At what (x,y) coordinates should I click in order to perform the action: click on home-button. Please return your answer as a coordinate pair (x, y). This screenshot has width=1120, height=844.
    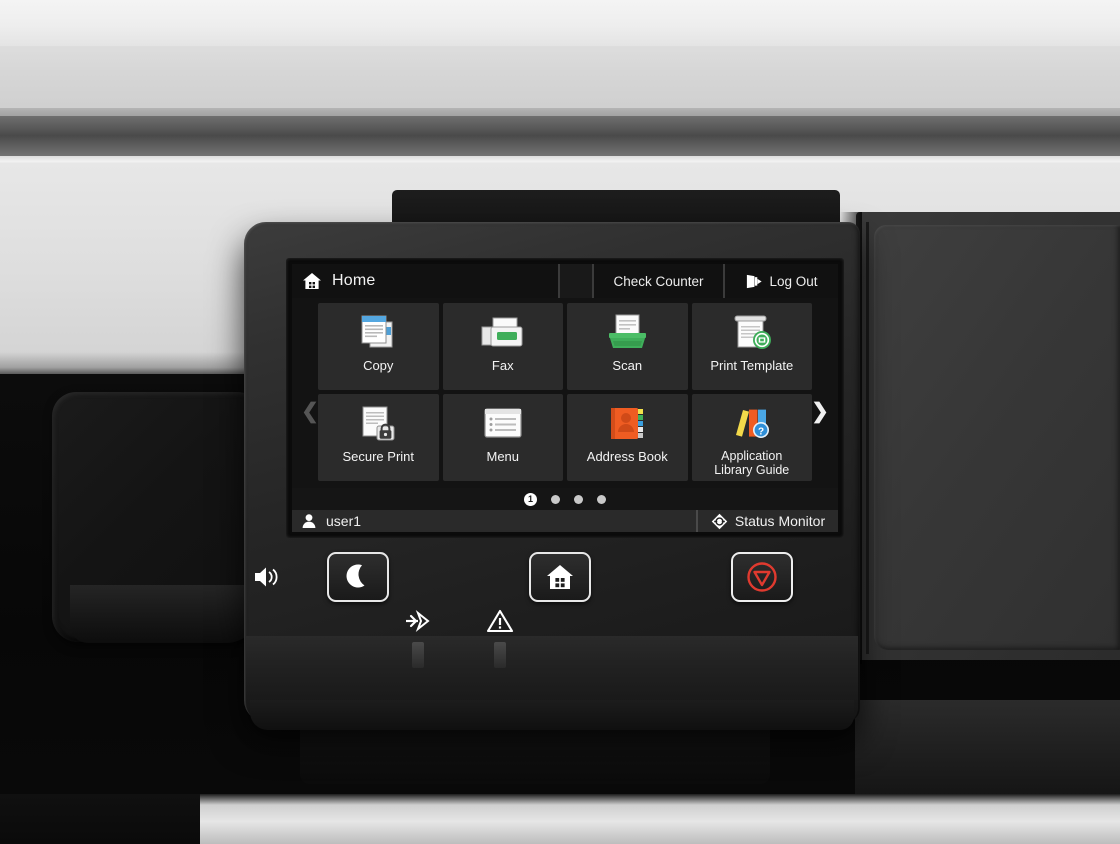
    Looking at the image, I should click on (560, 577).